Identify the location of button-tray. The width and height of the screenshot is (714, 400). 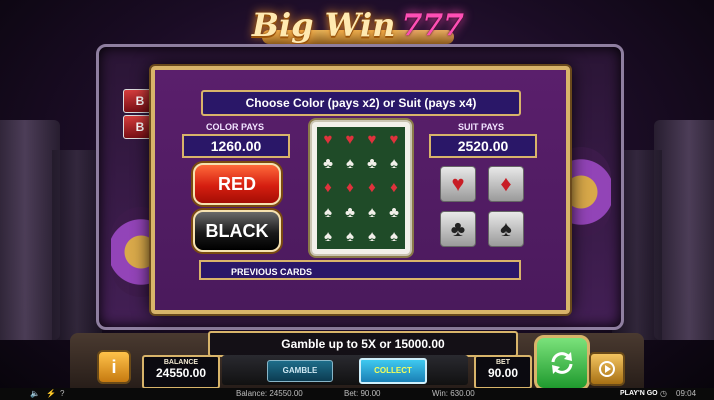
(345, 370).